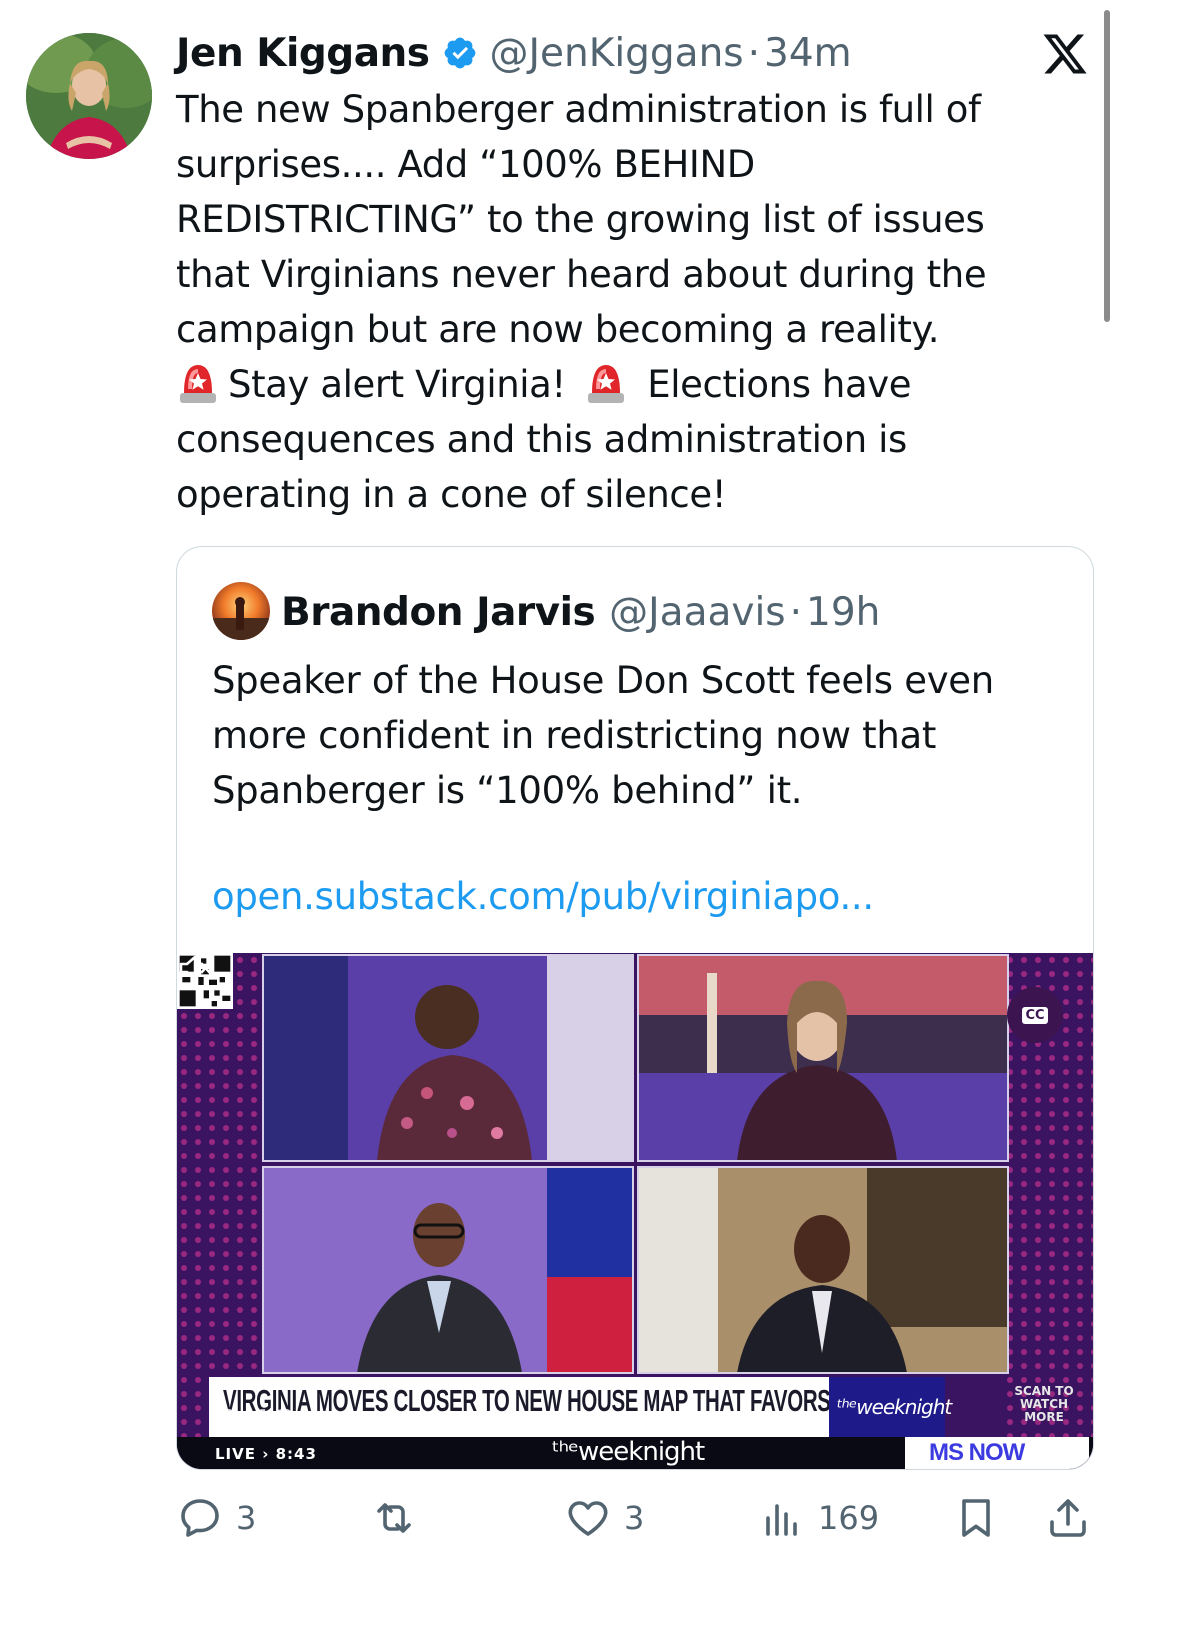 The width and height of the screenshot is (1179, 1650). Describe the element at coordinates (808, 53) in the screenshot. I see `tweet-time: 34m` at that location.